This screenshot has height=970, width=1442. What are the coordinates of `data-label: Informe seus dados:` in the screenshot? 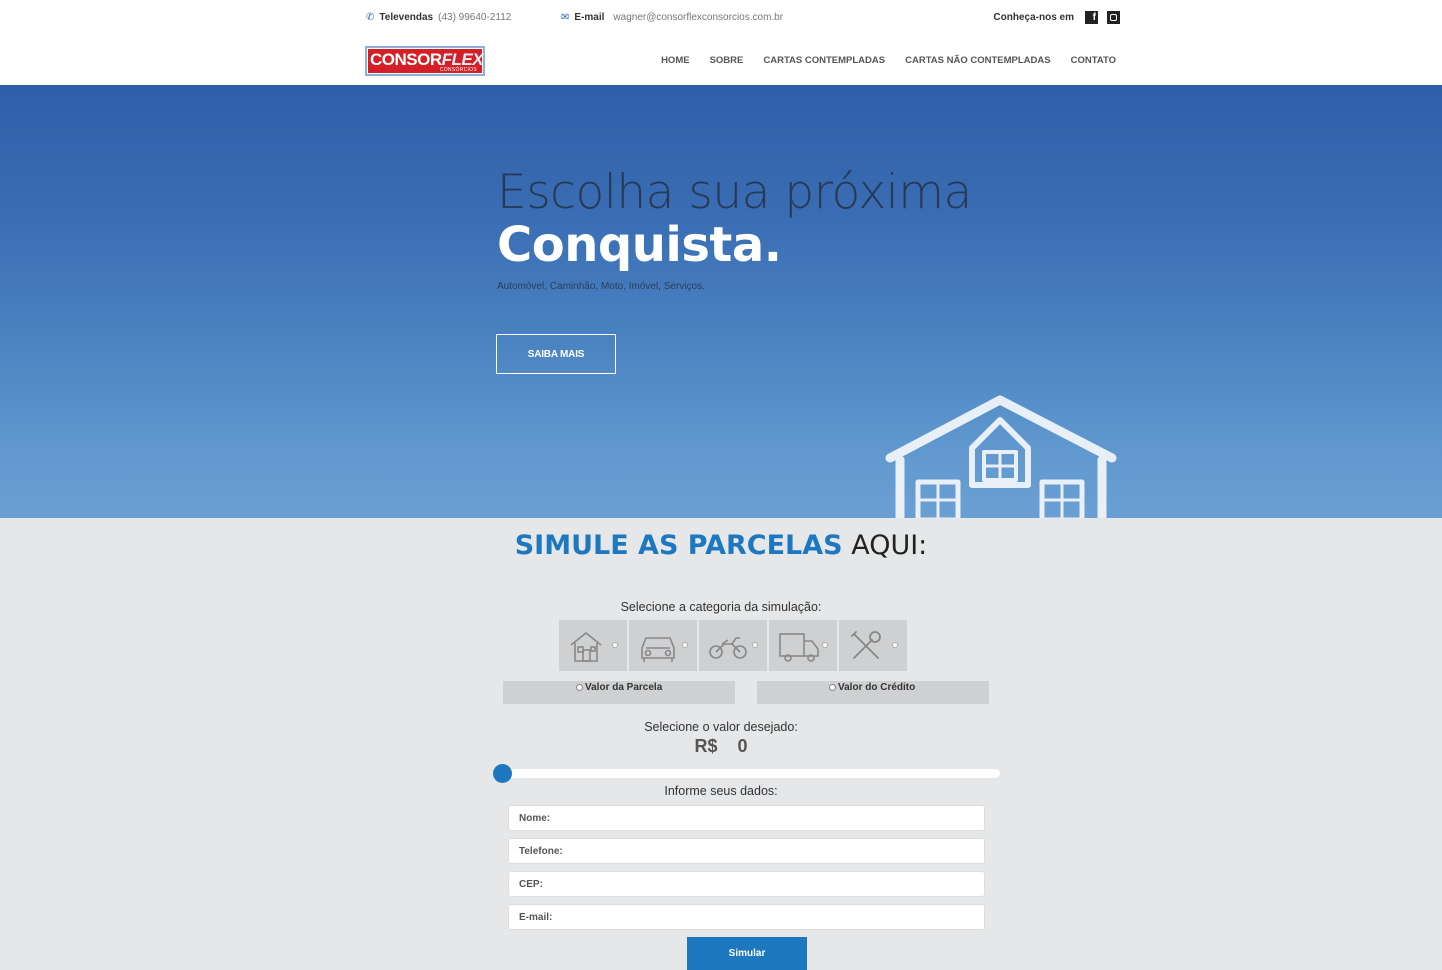 It's located at (721, 791).